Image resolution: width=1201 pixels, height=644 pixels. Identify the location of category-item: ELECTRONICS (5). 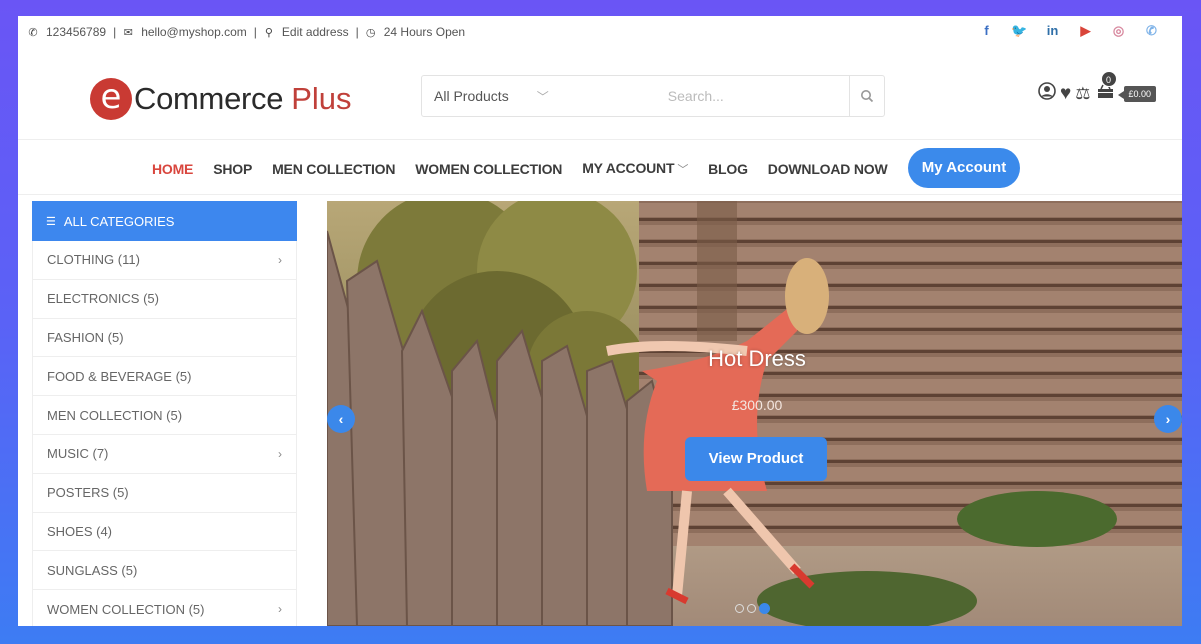
(164, 299).